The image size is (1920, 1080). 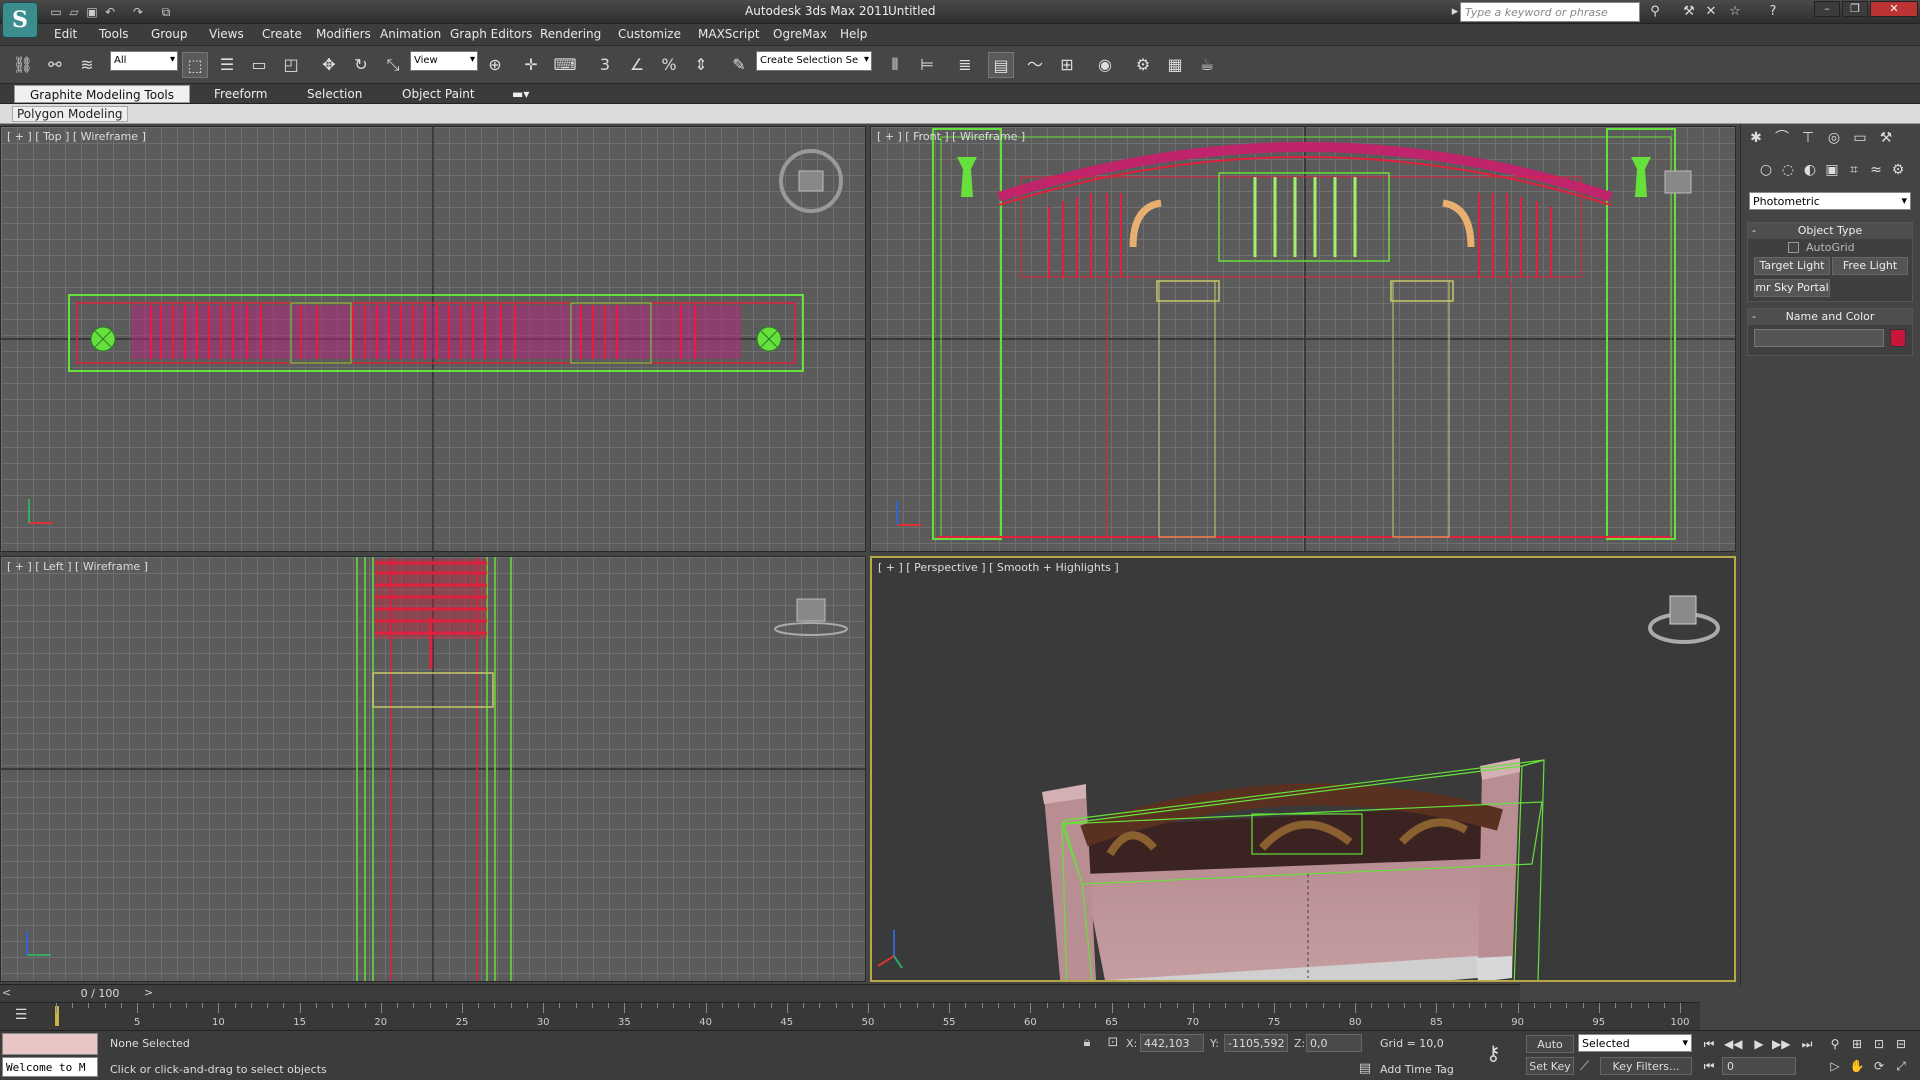 What do you see at coordinates (1550, 1066) in the screenshot?
I see `set-key-button: Set Key` at bounding box center [1550, 1066].